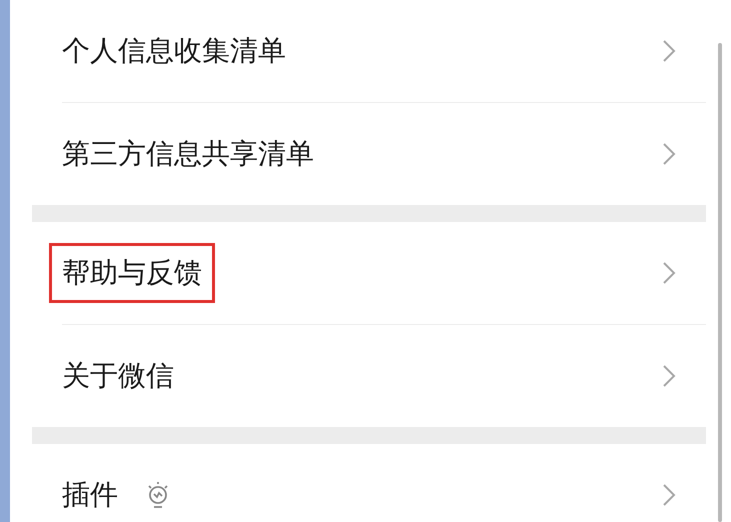  What do you see at coordinates (90, 494) in the screenshot?
I see `menu-label: 插件` at bounding box center [90, 494].